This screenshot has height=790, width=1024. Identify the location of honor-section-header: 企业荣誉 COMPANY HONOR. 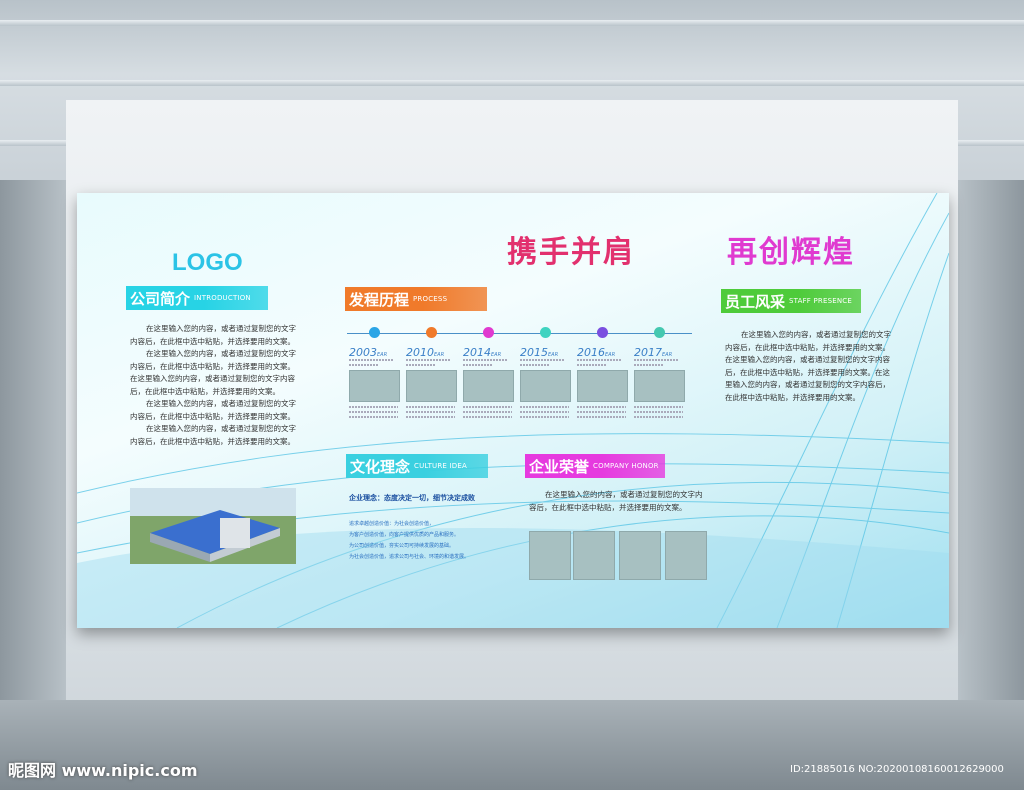
(595, 466).